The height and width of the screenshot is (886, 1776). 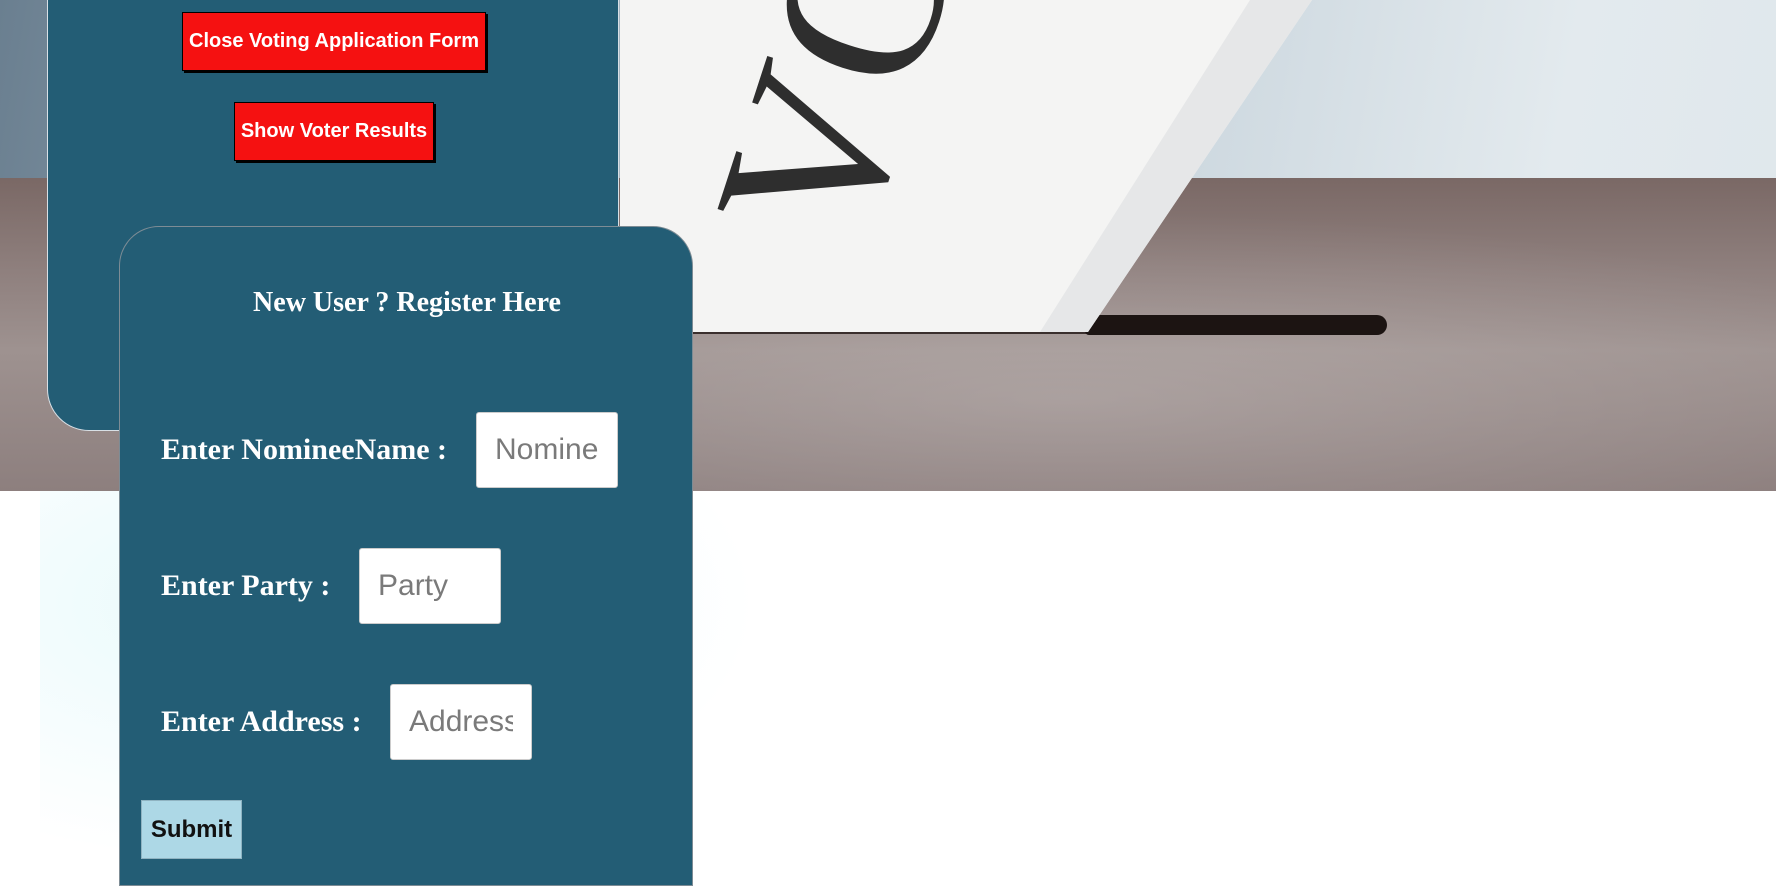 What do you see at coordinates (191, 829) in the screenshot?
I see `submit-button: Submit` at bounding box center [191, 829].